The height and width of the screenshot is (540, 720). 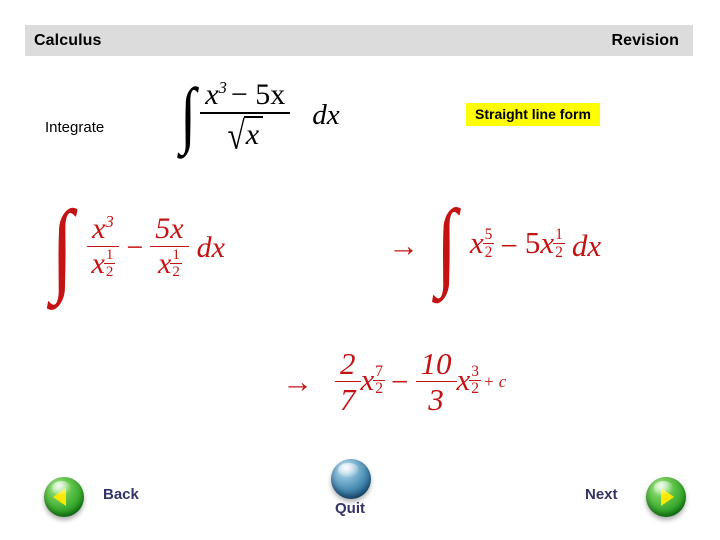 I want to click on step1-fraction-one: x3 x12, so click(x=103, y=248).